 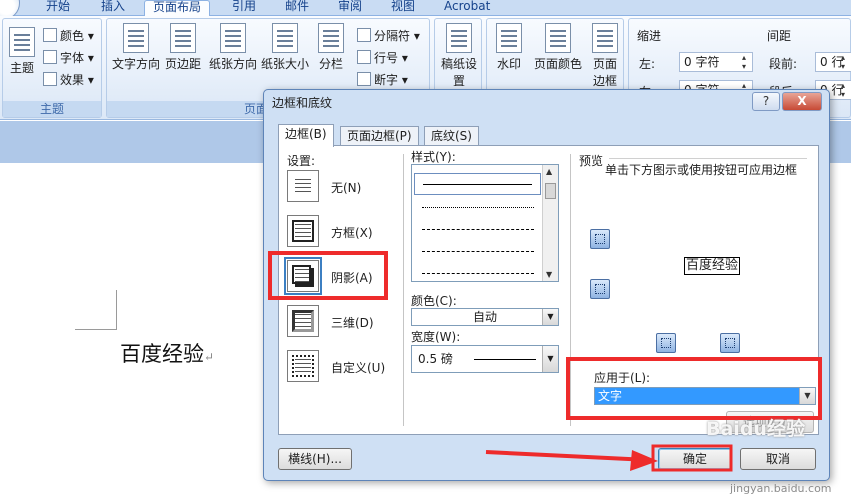 I want to click on themes-button: 主题, so click(x=22, y=51).